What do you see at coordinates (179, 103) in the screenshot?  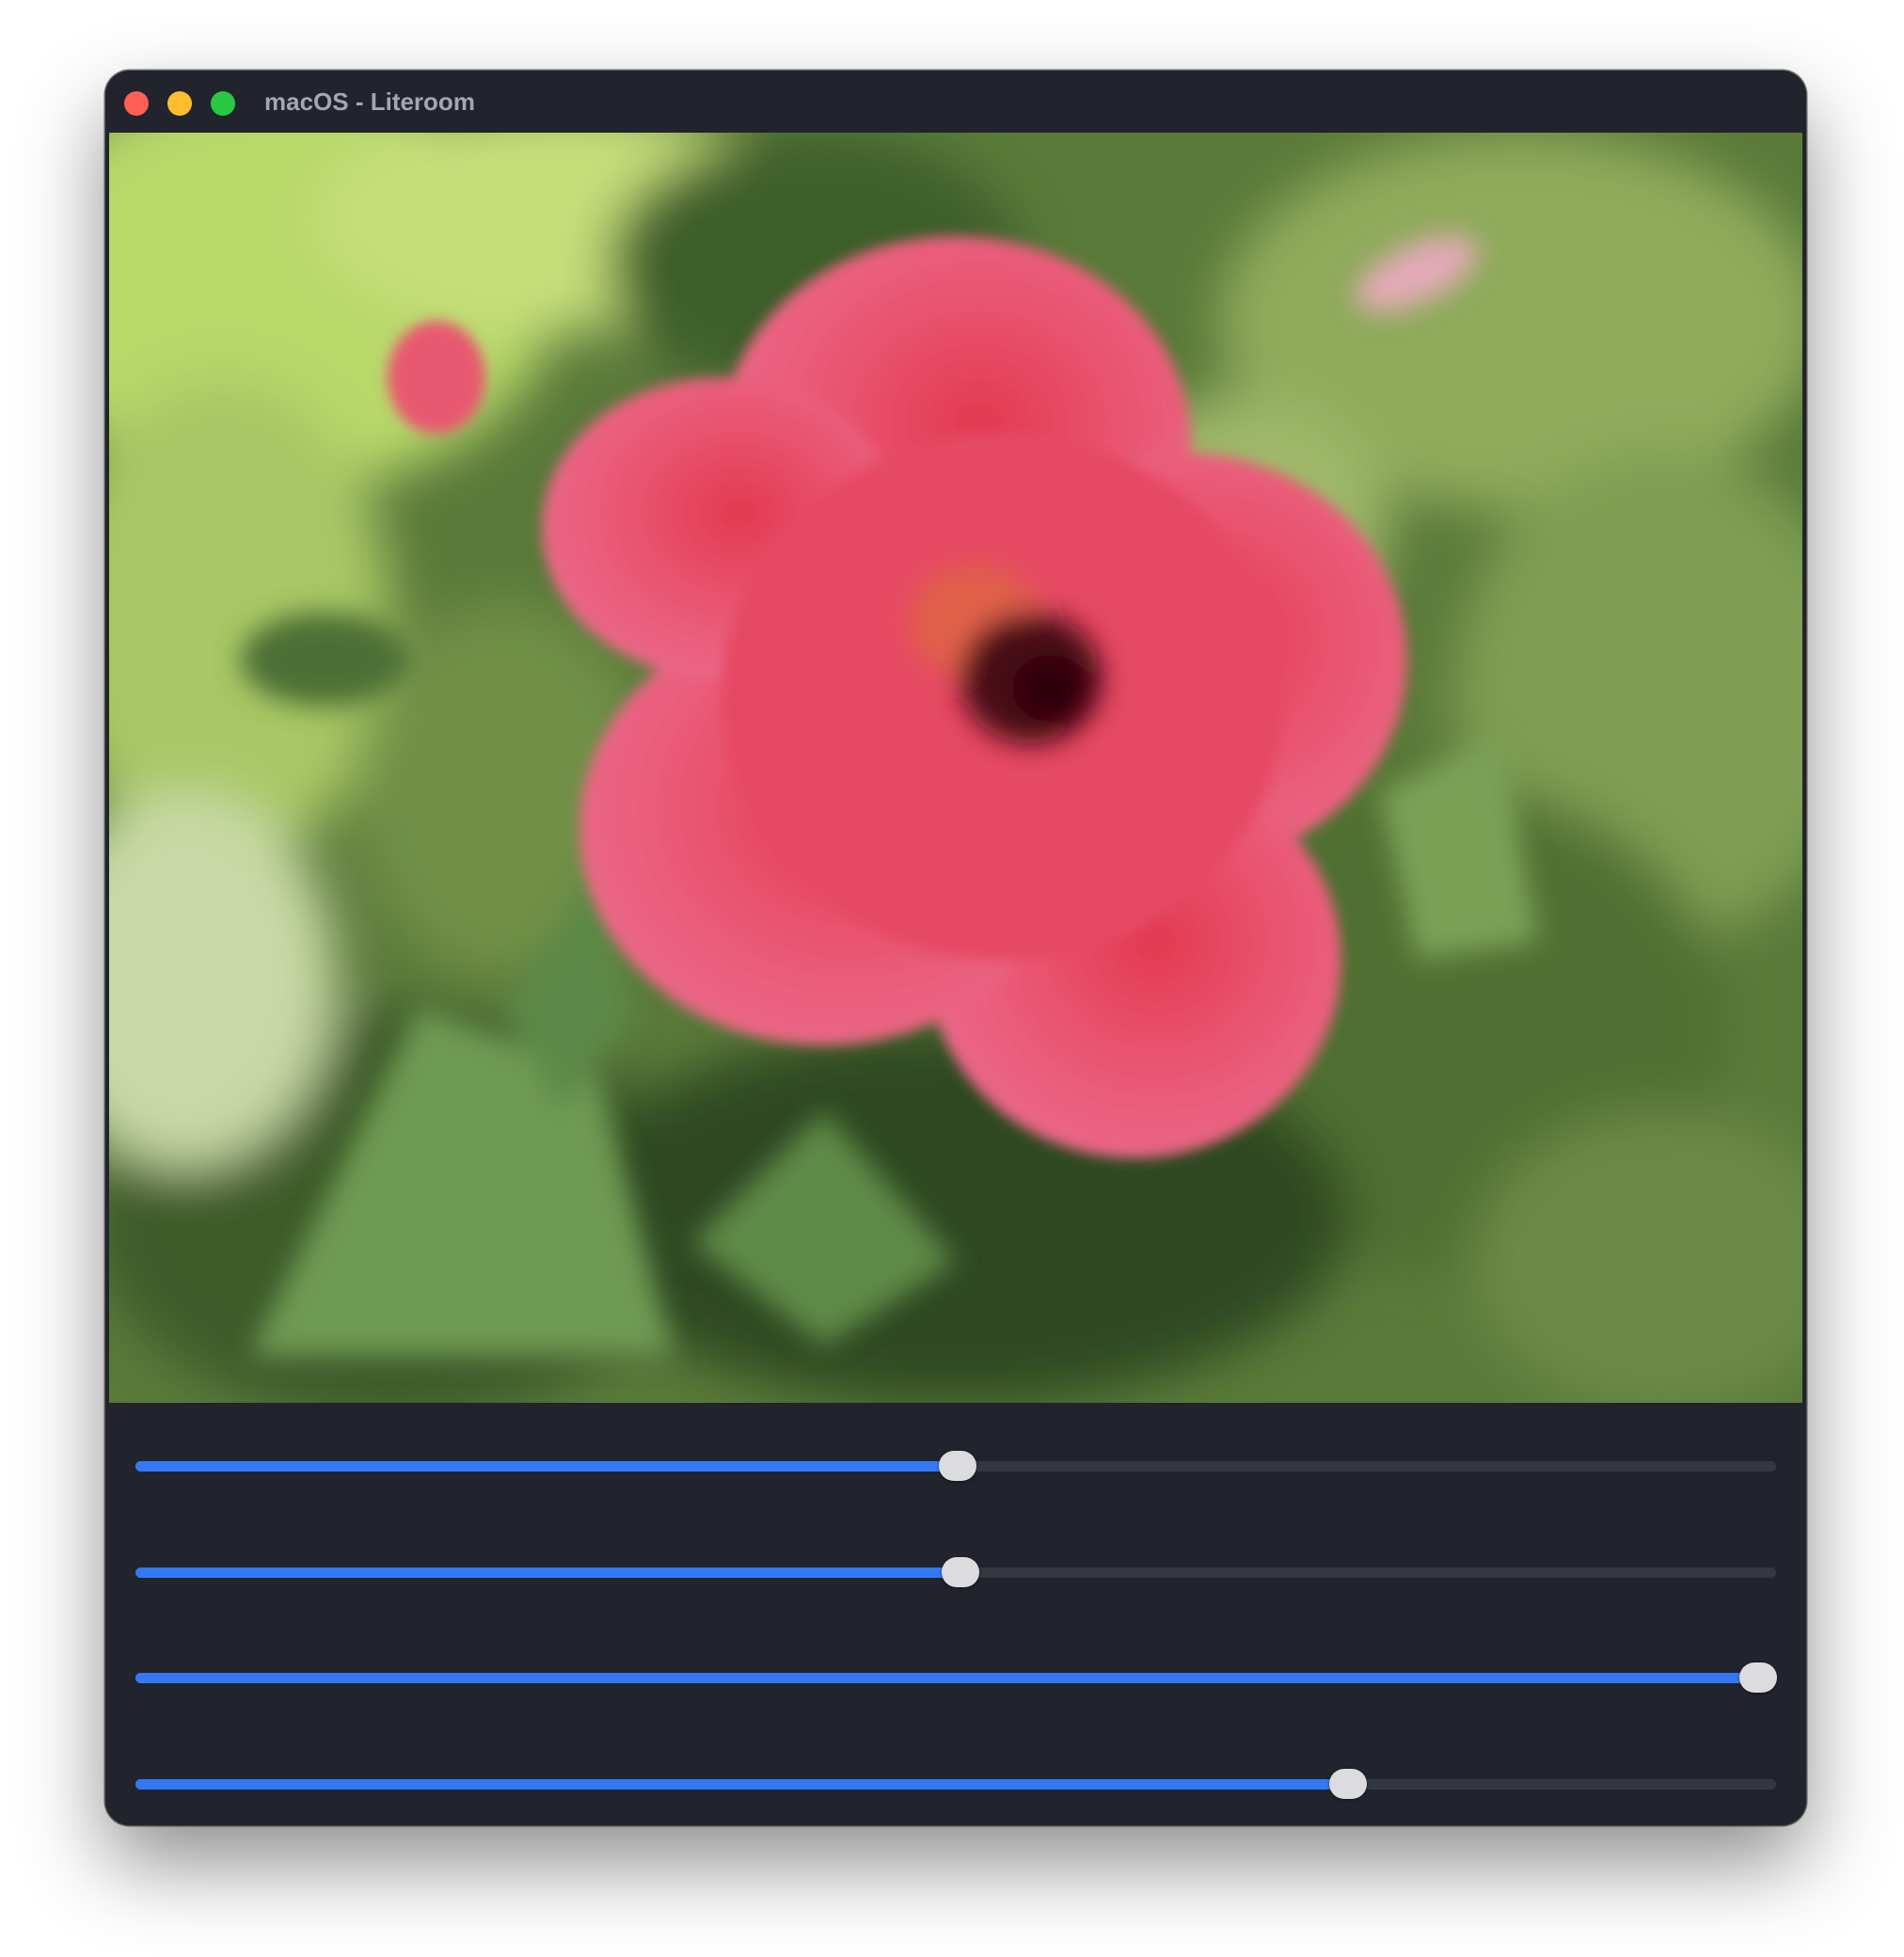 I see `minimize-button` at bounding box center [179, 103].